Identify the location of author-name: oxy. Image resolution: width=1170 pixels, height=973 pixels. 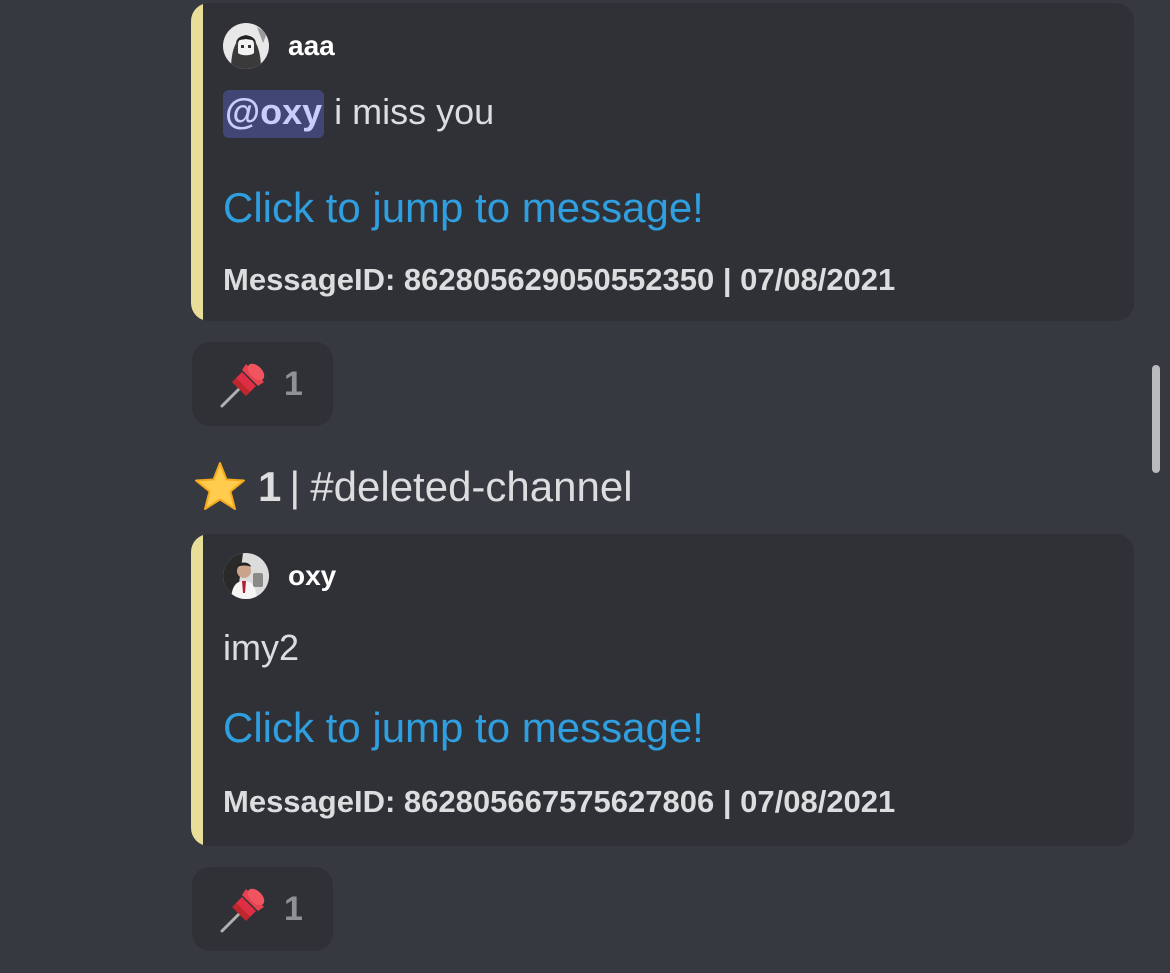
(312, 576).